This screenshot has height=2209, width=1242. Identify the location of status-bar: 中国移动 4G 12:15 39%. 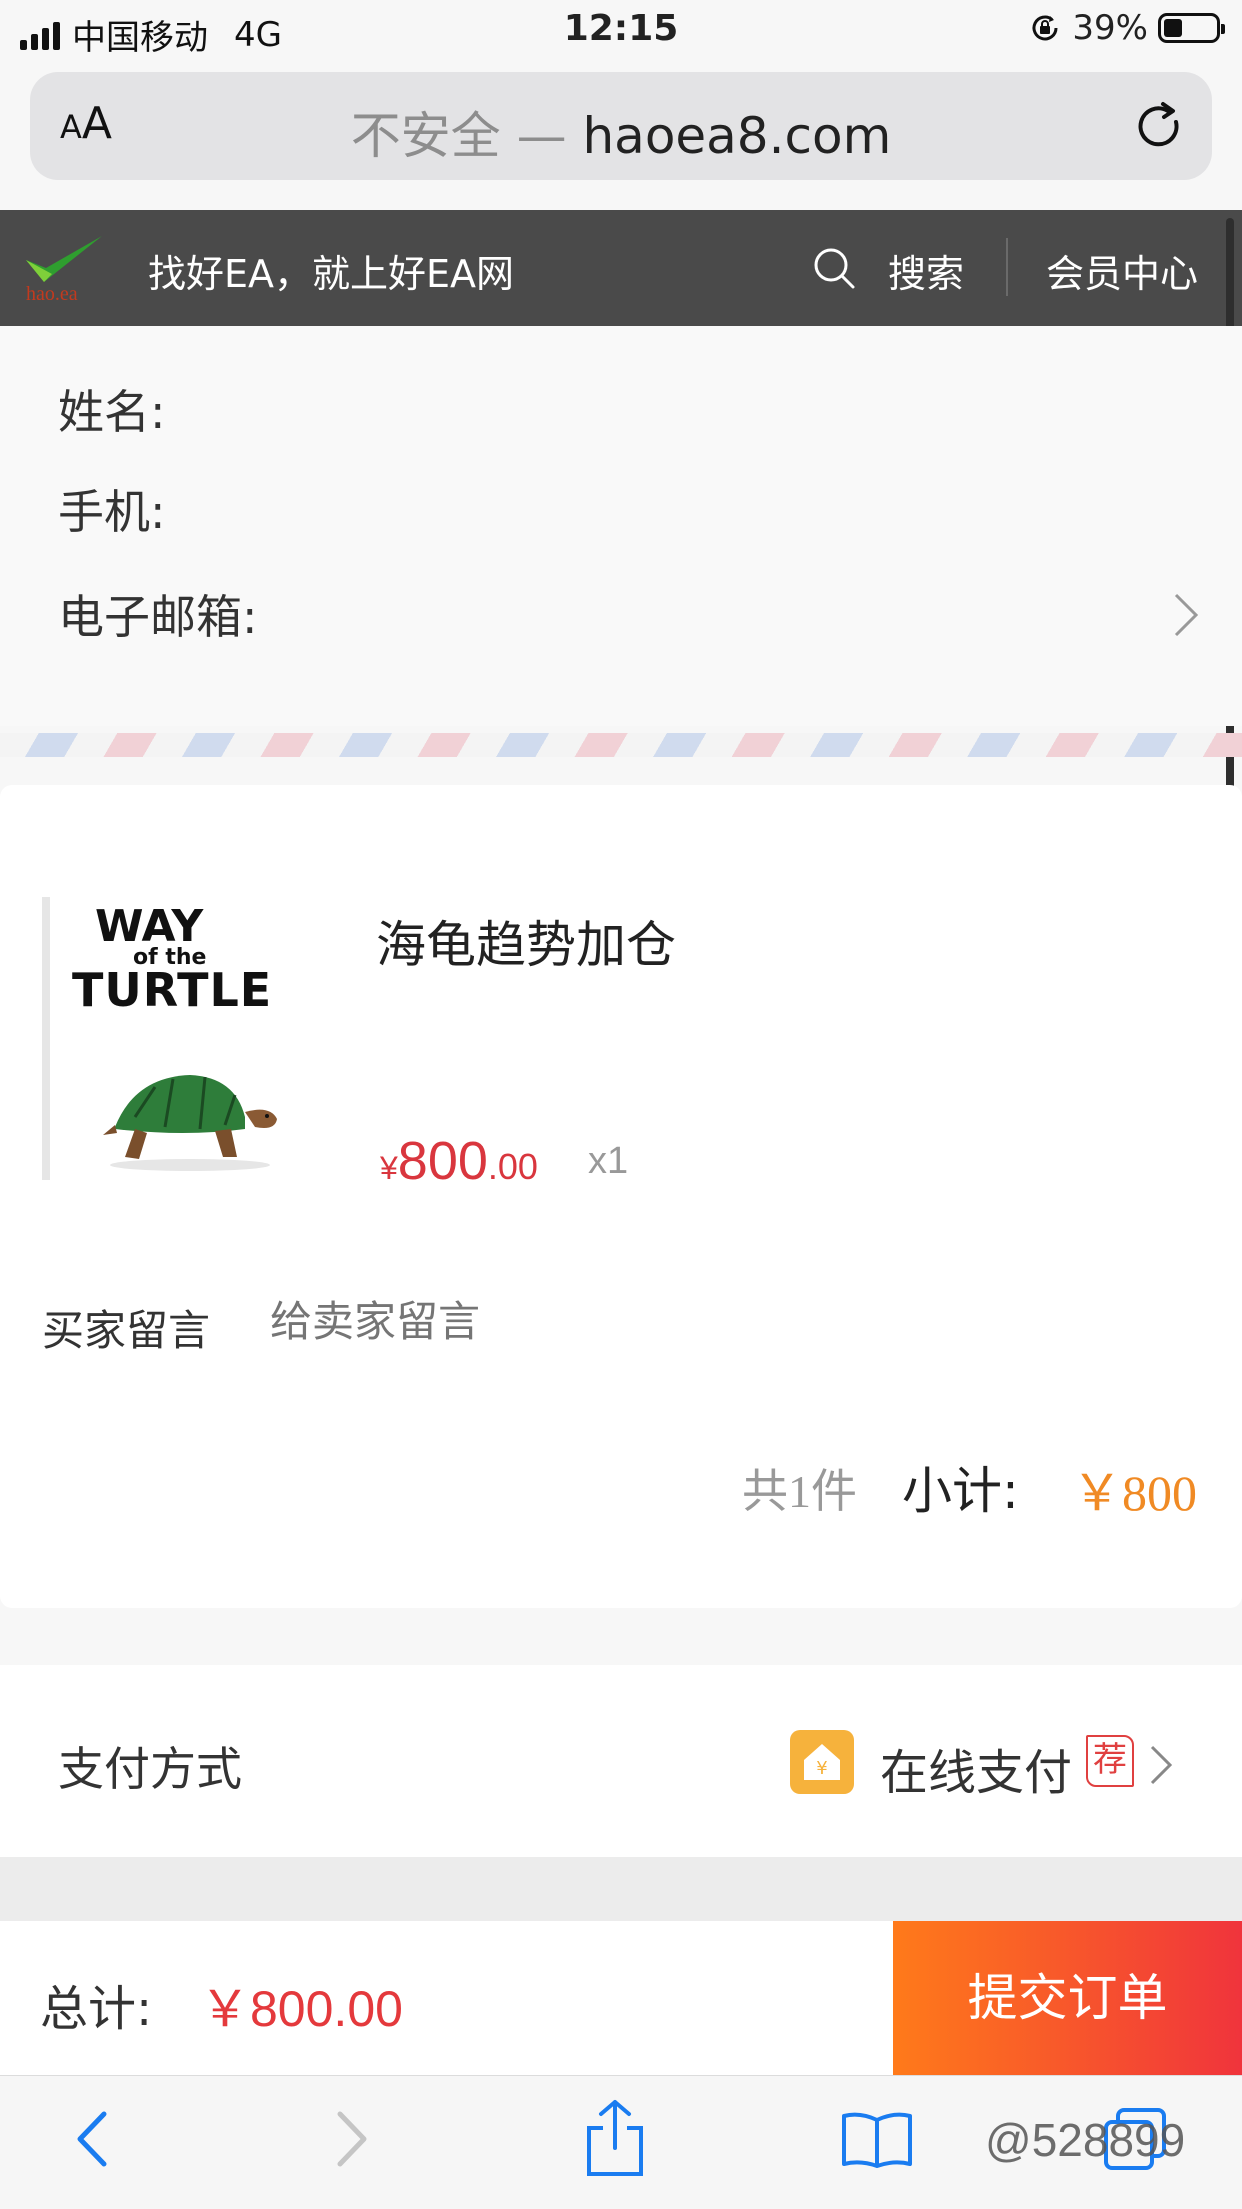
(621, 31).